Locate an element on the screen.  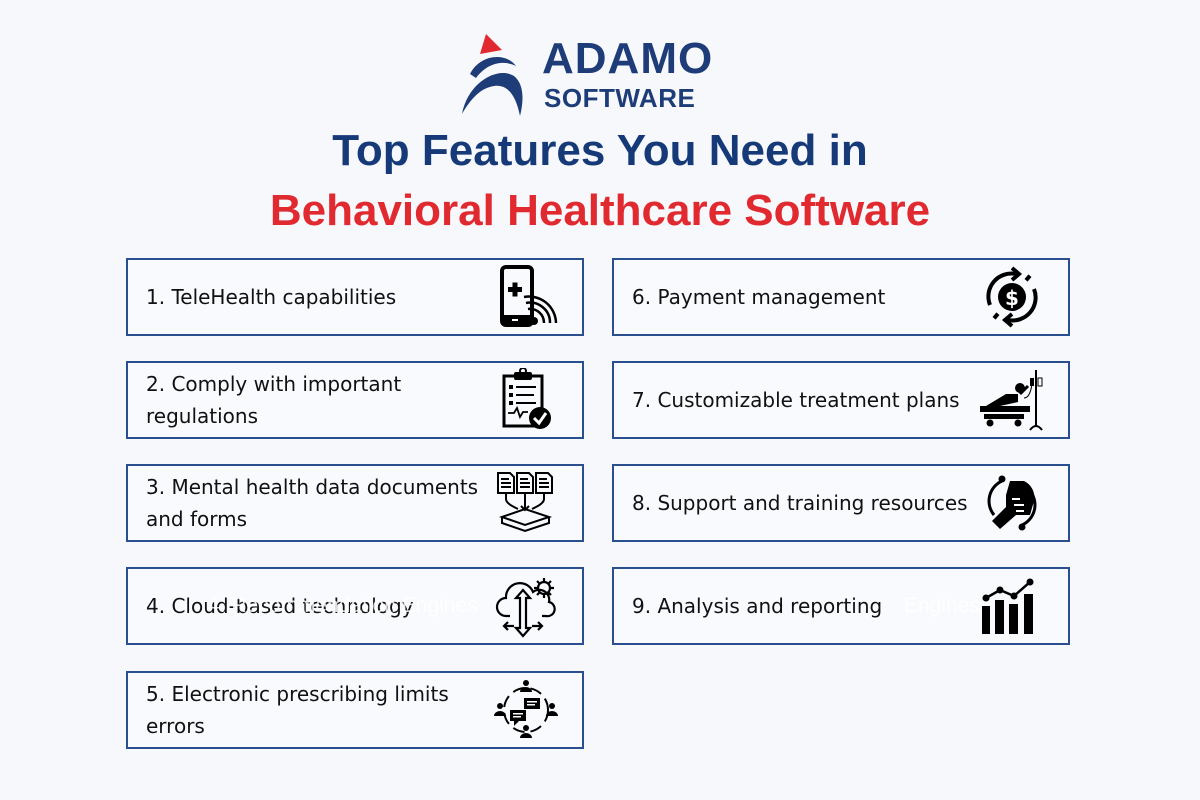
adamo-logo: ADAMO SOFTWARE is located at coordinates (603, 74).